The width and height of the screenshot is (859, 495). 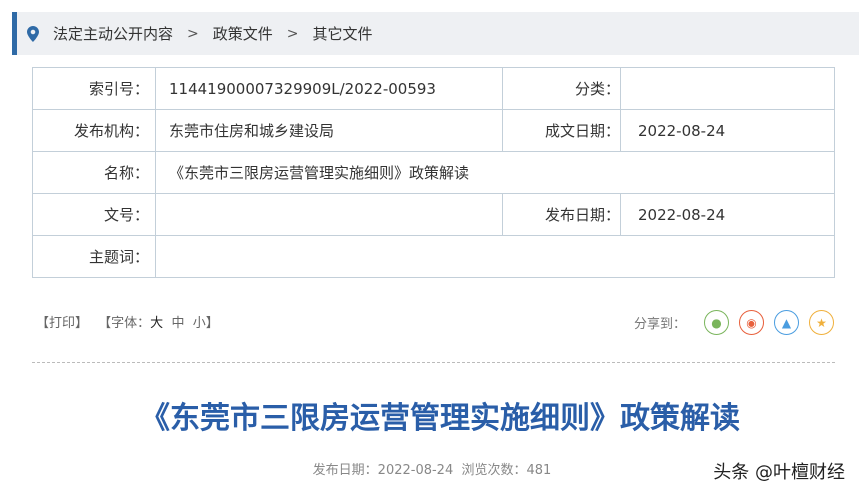 I want to click on font-size-prefix: 【字体：, so click(x=124, y=323).